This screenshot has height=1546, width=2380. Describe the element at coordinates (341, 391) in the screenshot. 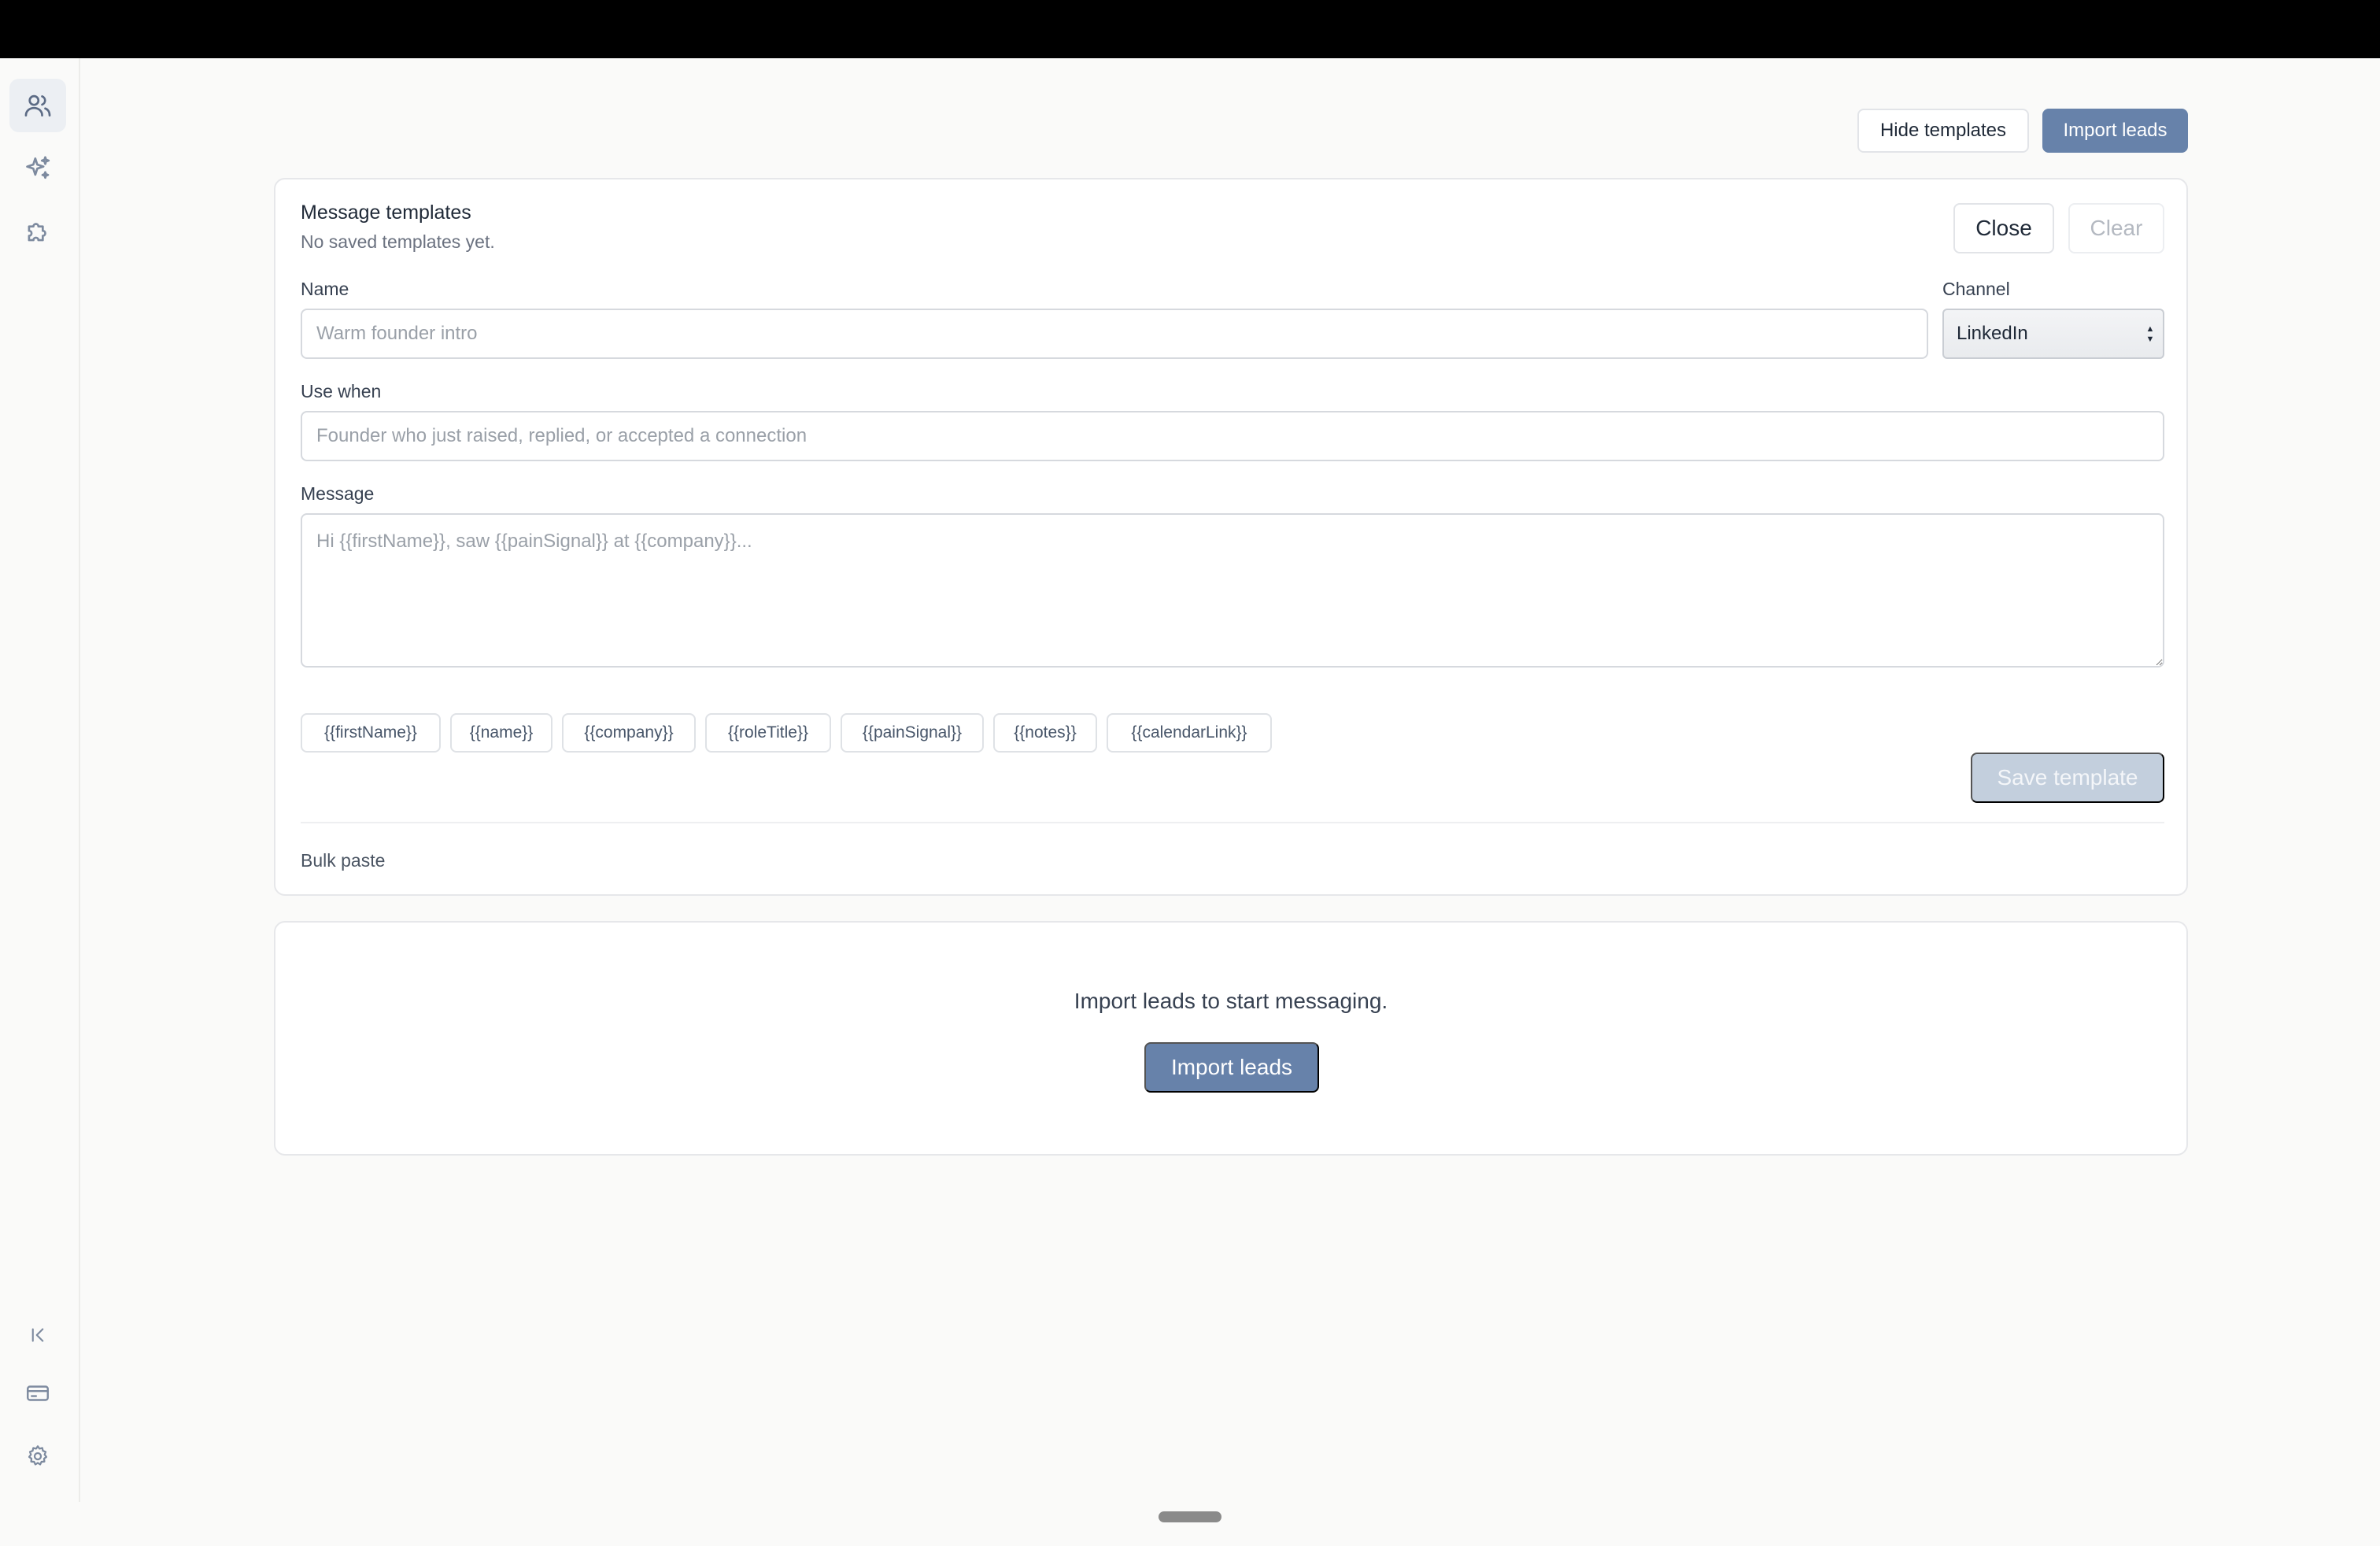

I see `use-when-label: Use when` at that location.